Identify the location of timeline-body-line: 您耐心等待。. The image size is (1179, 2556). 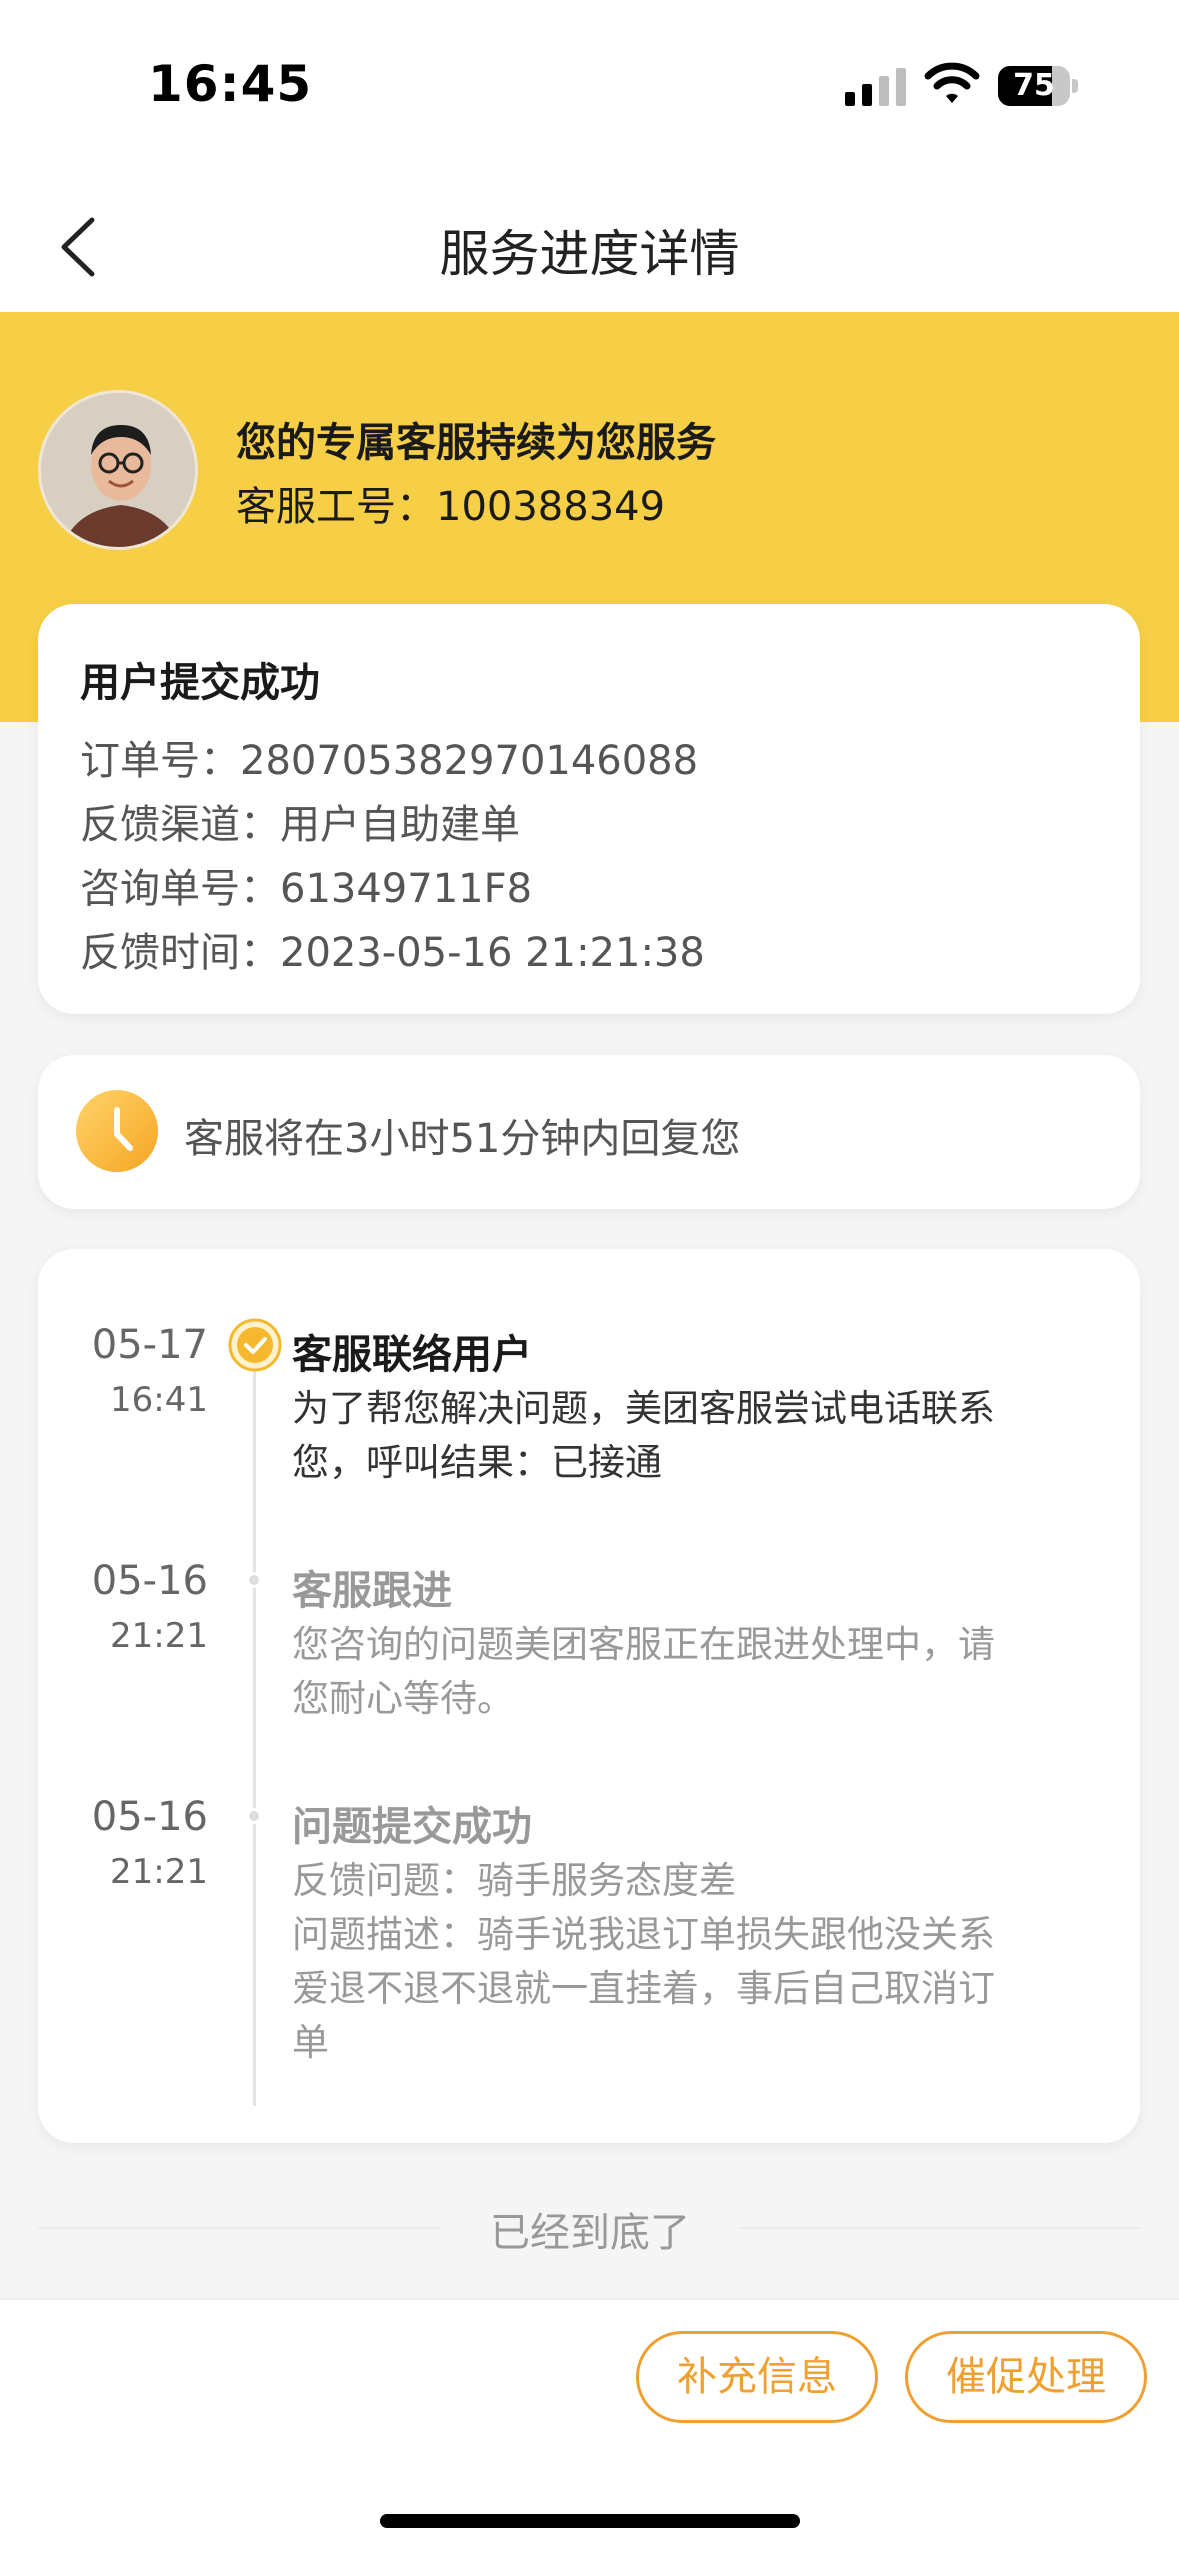
(403, 1698).